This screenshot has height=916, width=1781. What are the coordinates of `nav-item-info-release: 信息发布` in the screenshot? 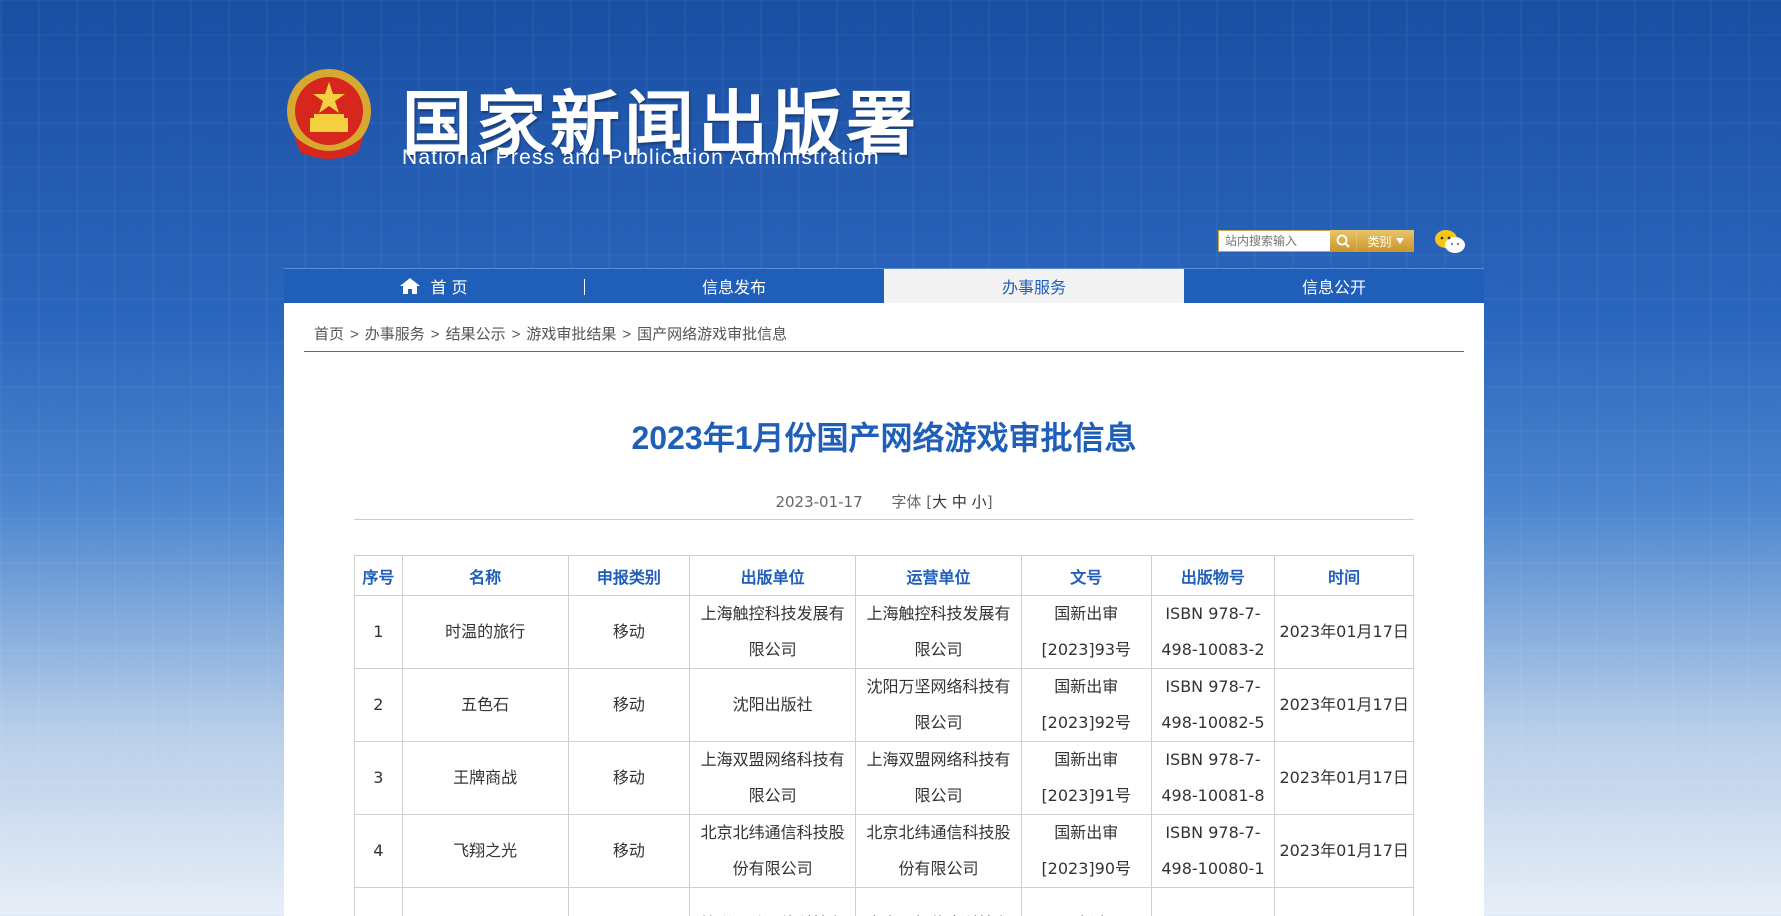 It's located at (734, 286).